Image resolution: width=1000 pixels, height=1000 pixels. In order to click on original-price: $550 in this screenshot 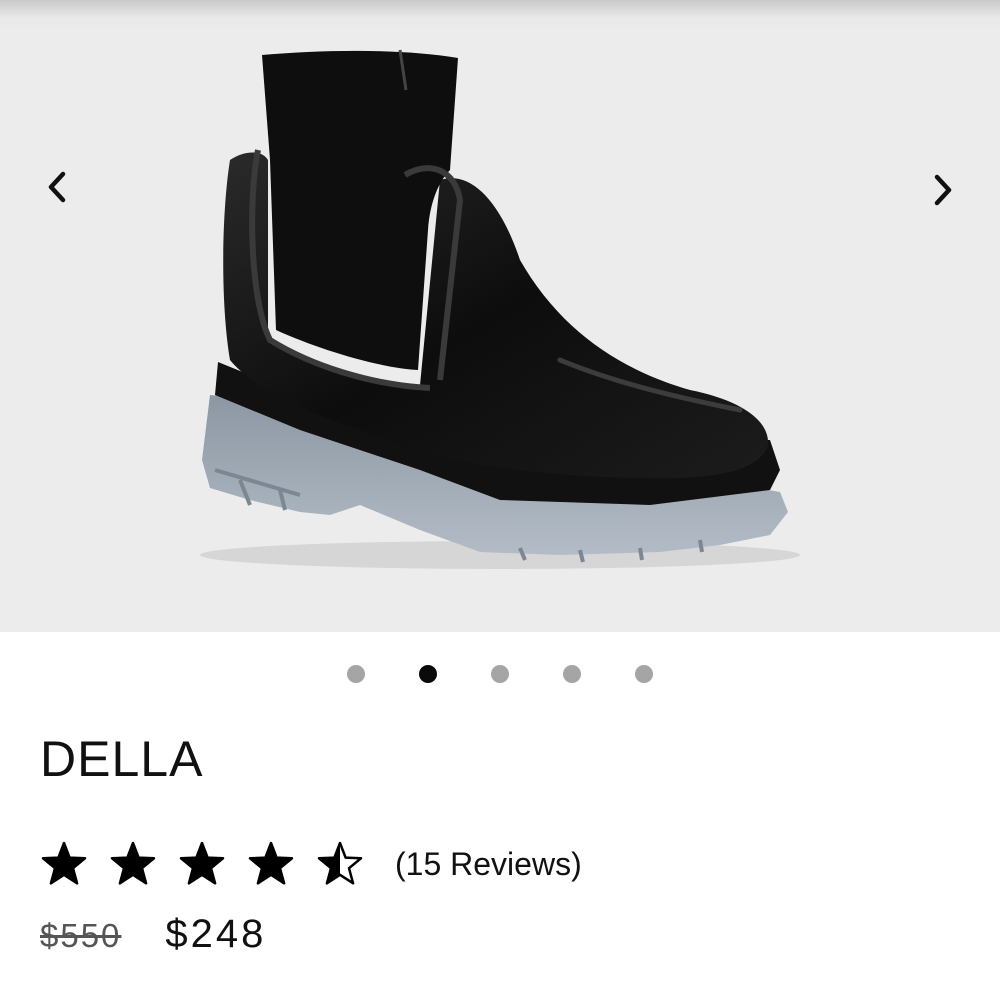, I will do `click(81, 935)`.